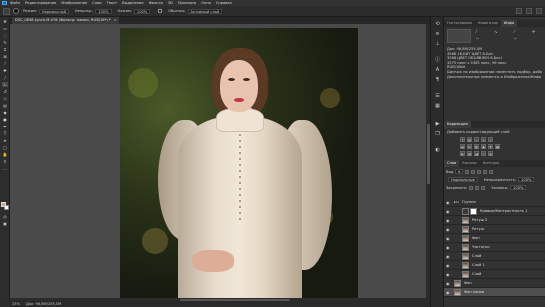 The width and height of the screenshot is (545, 307). What do you see at coordinates (473, 211) in the screenshot?
I see `layer-mask-thumbnail` at bounding box center [473, 211].